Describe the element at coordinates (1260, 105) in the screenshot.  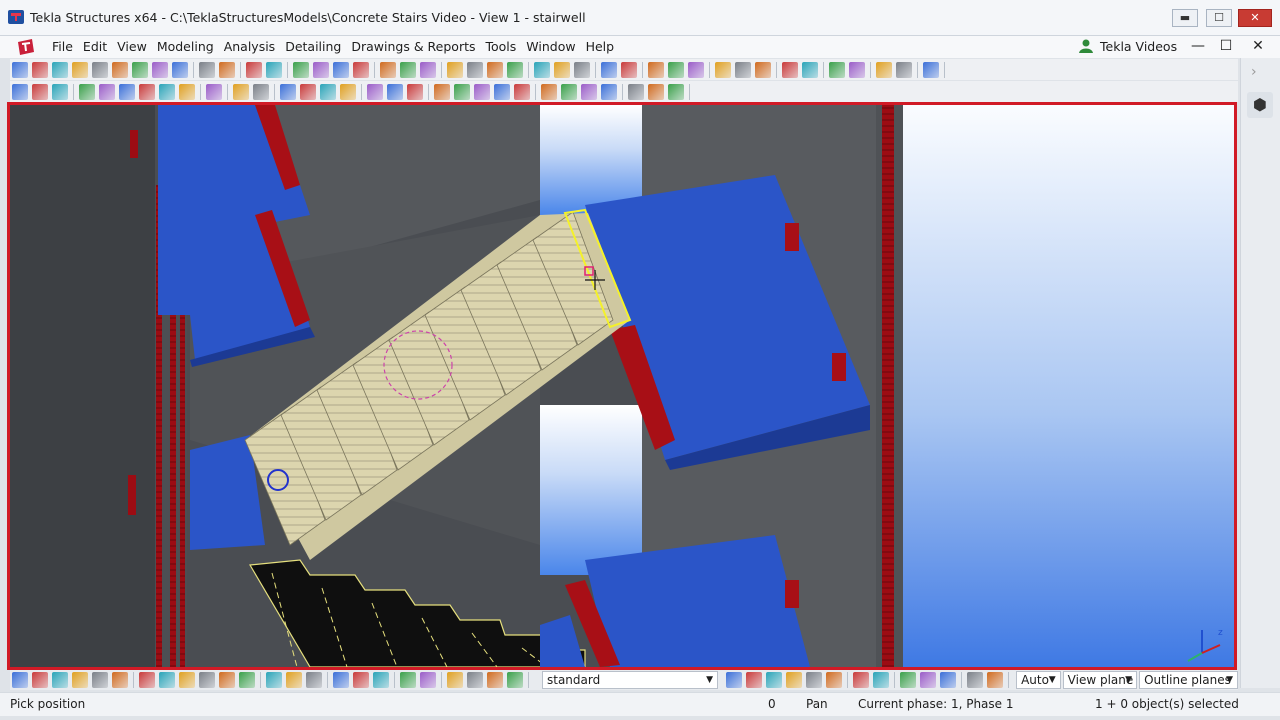
I see `cube-icon: ⬢` at that location.